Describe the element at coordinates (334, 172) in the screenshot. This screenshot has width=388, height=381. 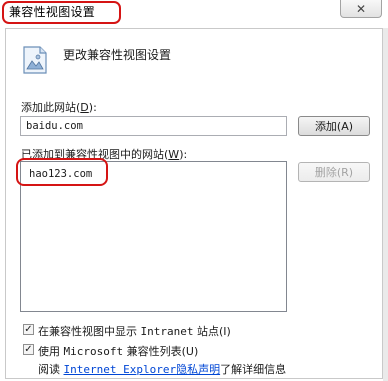
I see `remove-button: 删除(R)` at that location.